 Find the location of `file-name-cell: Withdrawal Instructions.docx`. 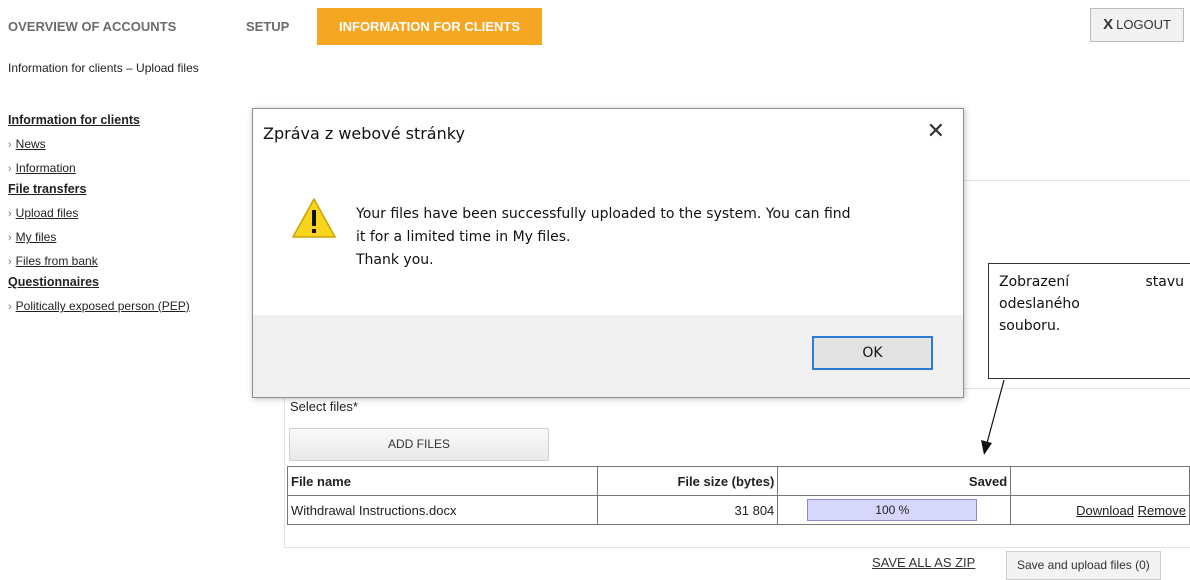

file-name-cell: Withdrawal Instructions.docx is located at coordinates (442, 510).